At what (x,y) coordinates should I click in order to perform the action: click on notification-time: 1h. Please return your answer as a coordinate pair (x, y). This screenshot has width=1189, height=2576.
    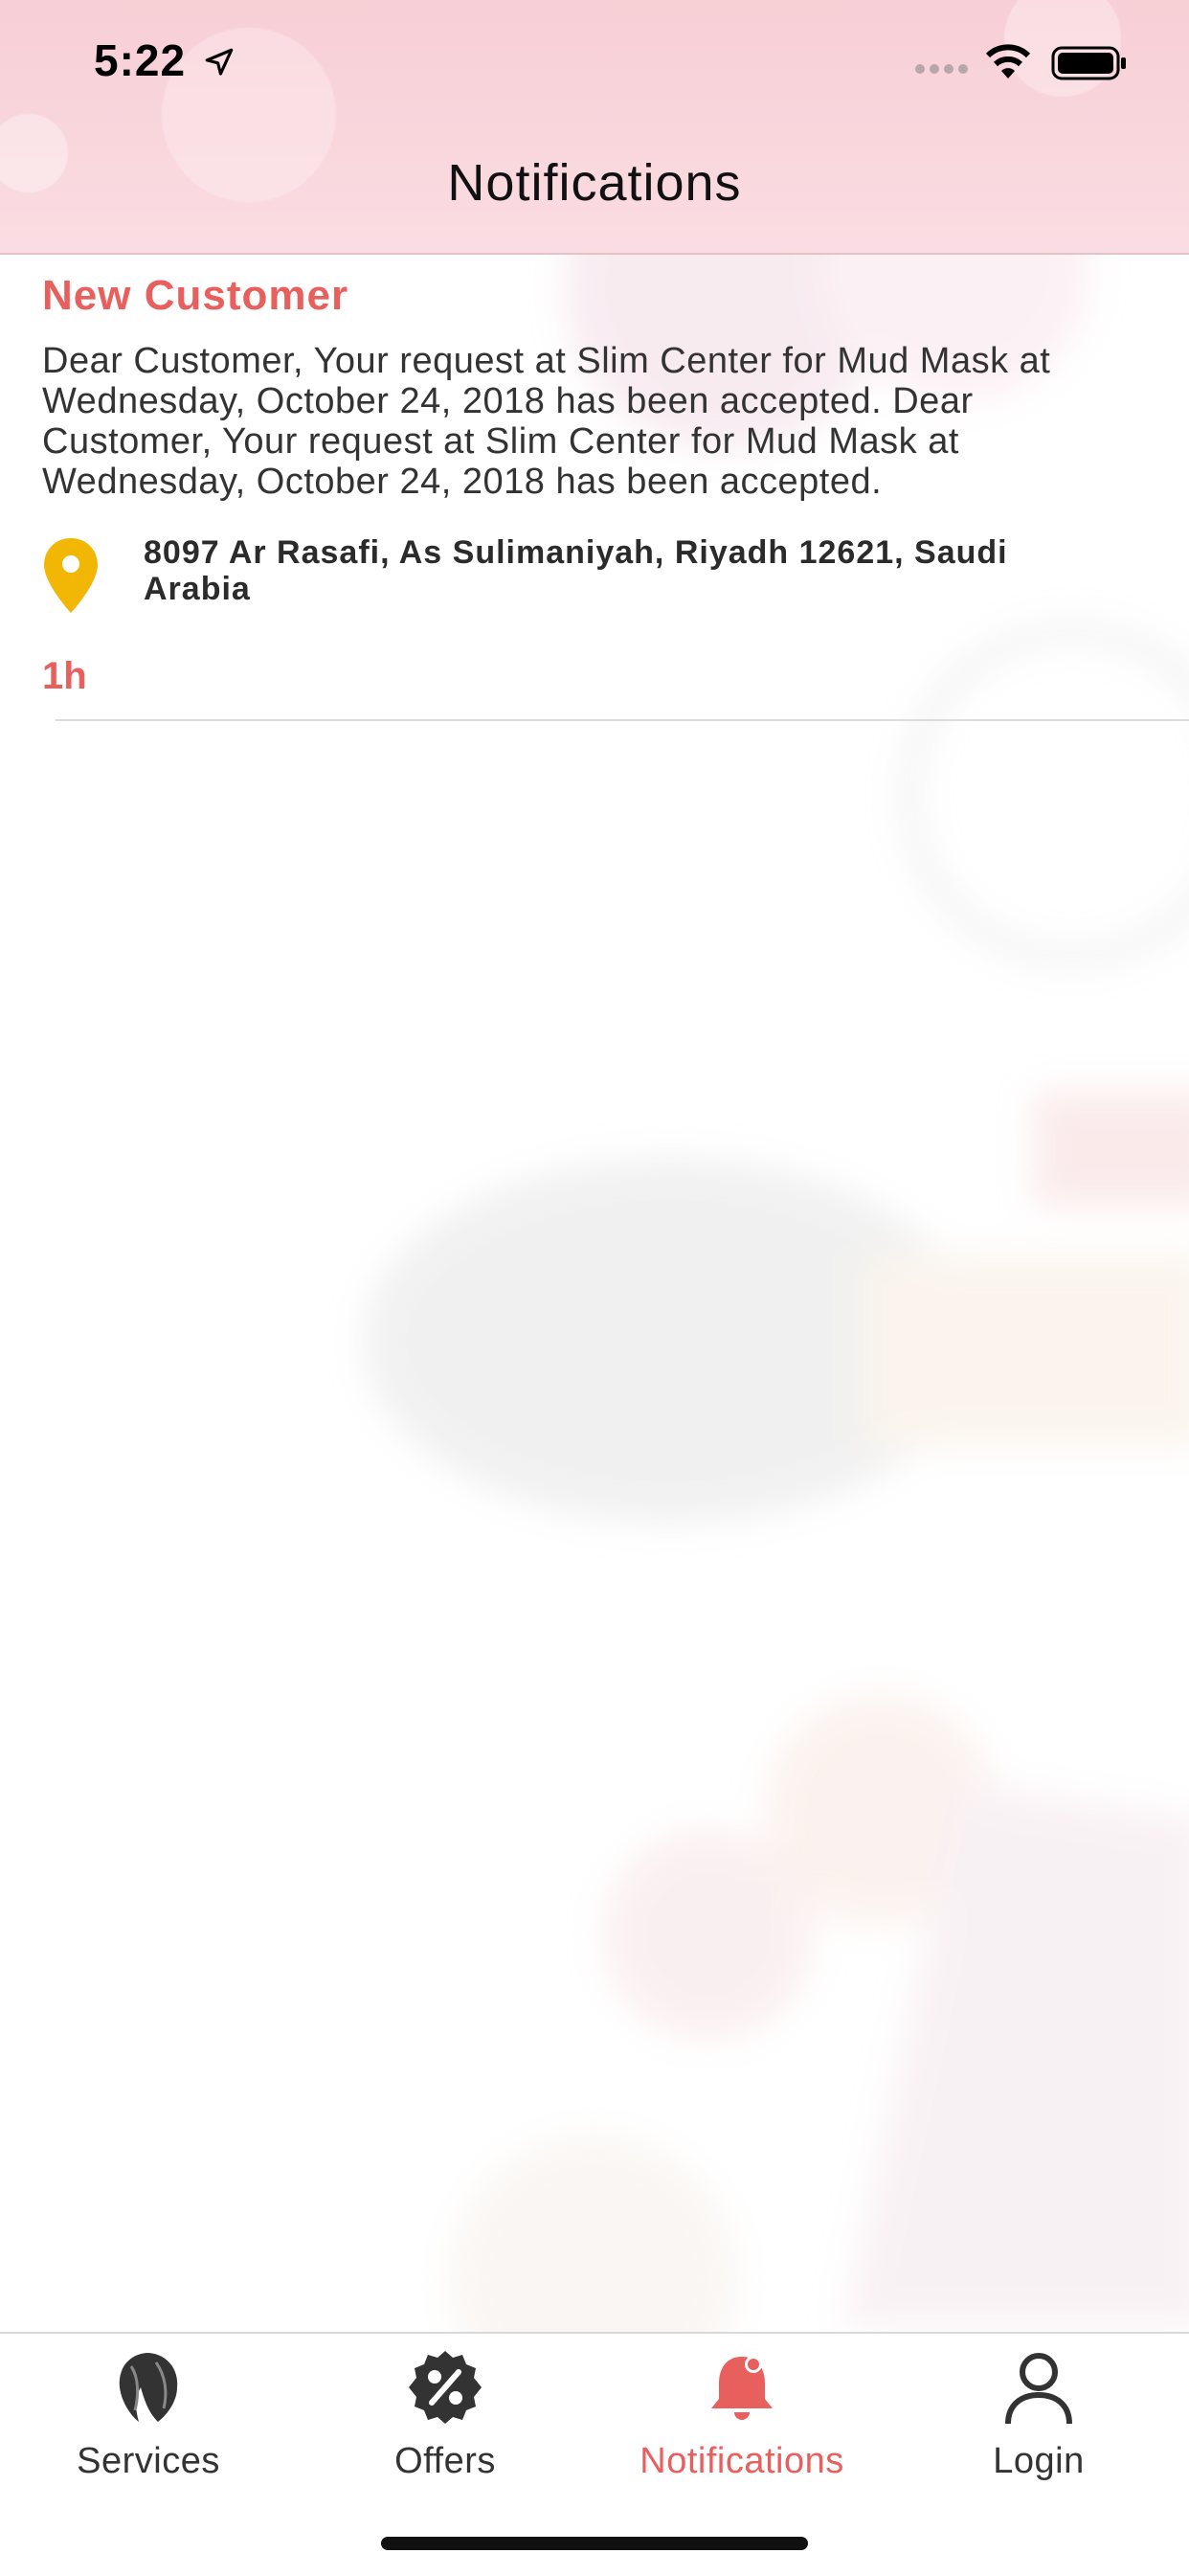
    Looking at the image, I should click on (64, 676).